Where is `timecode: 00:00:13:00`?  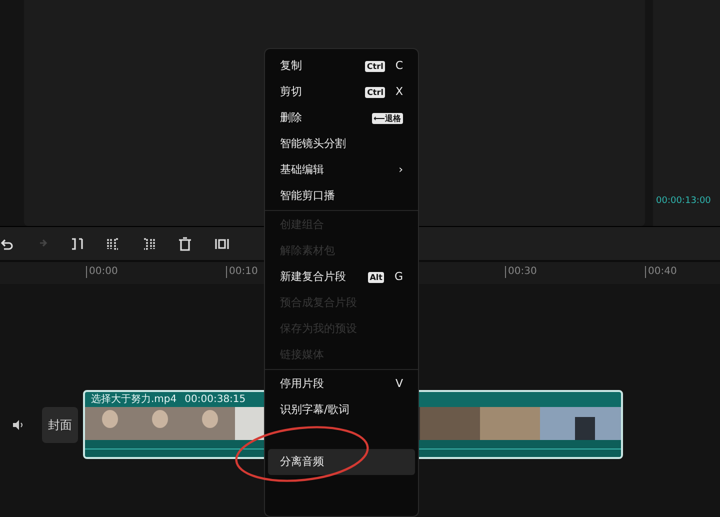
timecode: 00:00:13:00 is located at coordinates (683, 201).